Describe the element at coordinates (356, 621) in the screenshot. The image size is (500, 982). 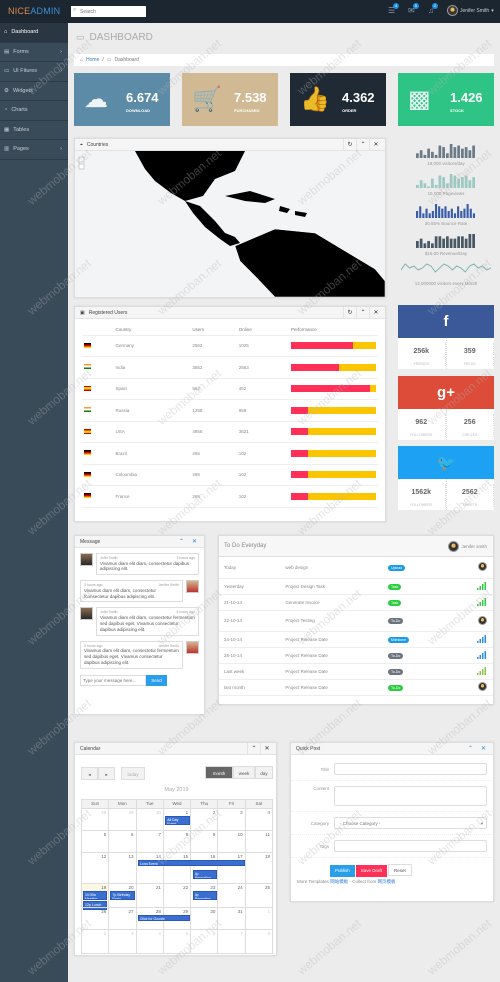
I see `todo-row: 22-10-14 Project Testing To-Do` at that location.